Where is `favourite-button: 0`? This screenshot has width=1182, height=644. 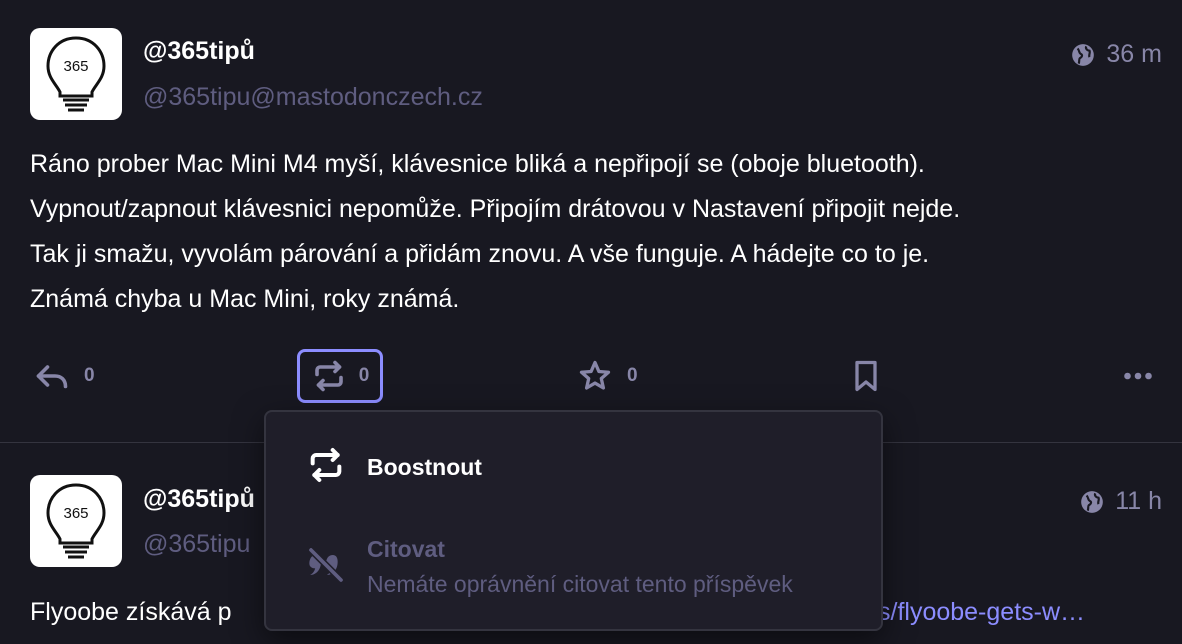 favourite-button: 0 is located at coordinates (607, 376).